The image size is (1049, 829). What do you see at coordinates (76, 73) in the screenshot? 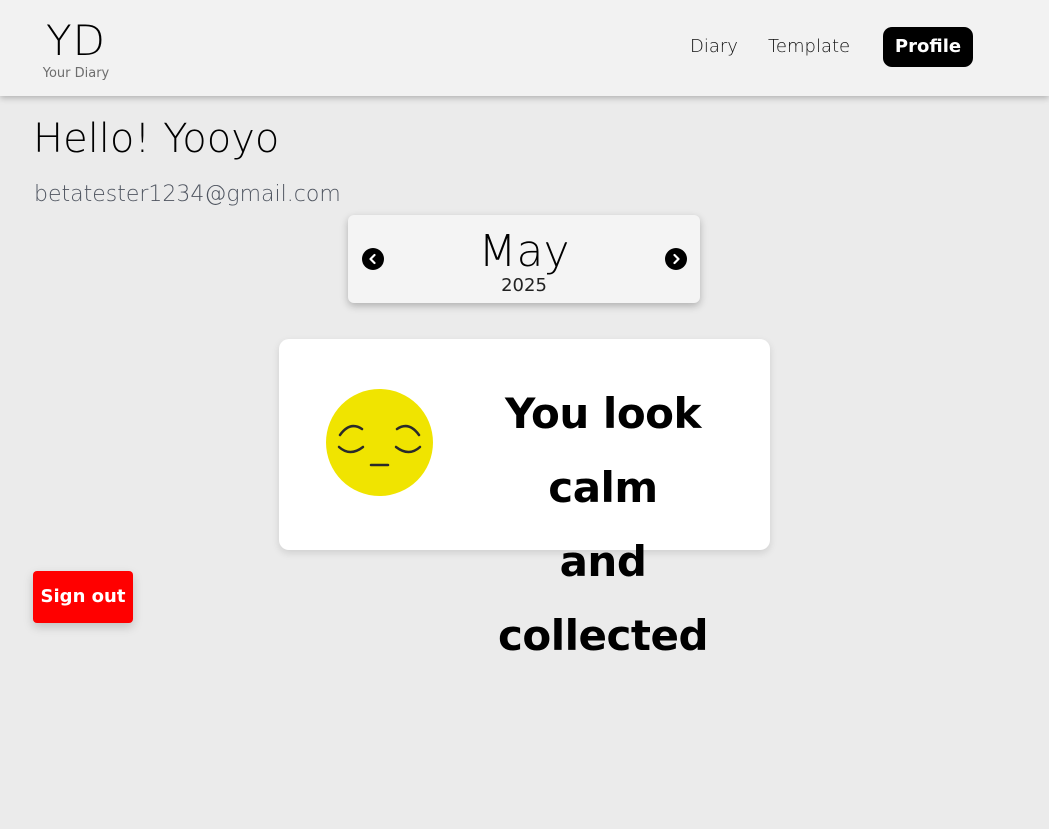
I see `logo-subtitle: Your Diary` at bounding box center [76, 73].